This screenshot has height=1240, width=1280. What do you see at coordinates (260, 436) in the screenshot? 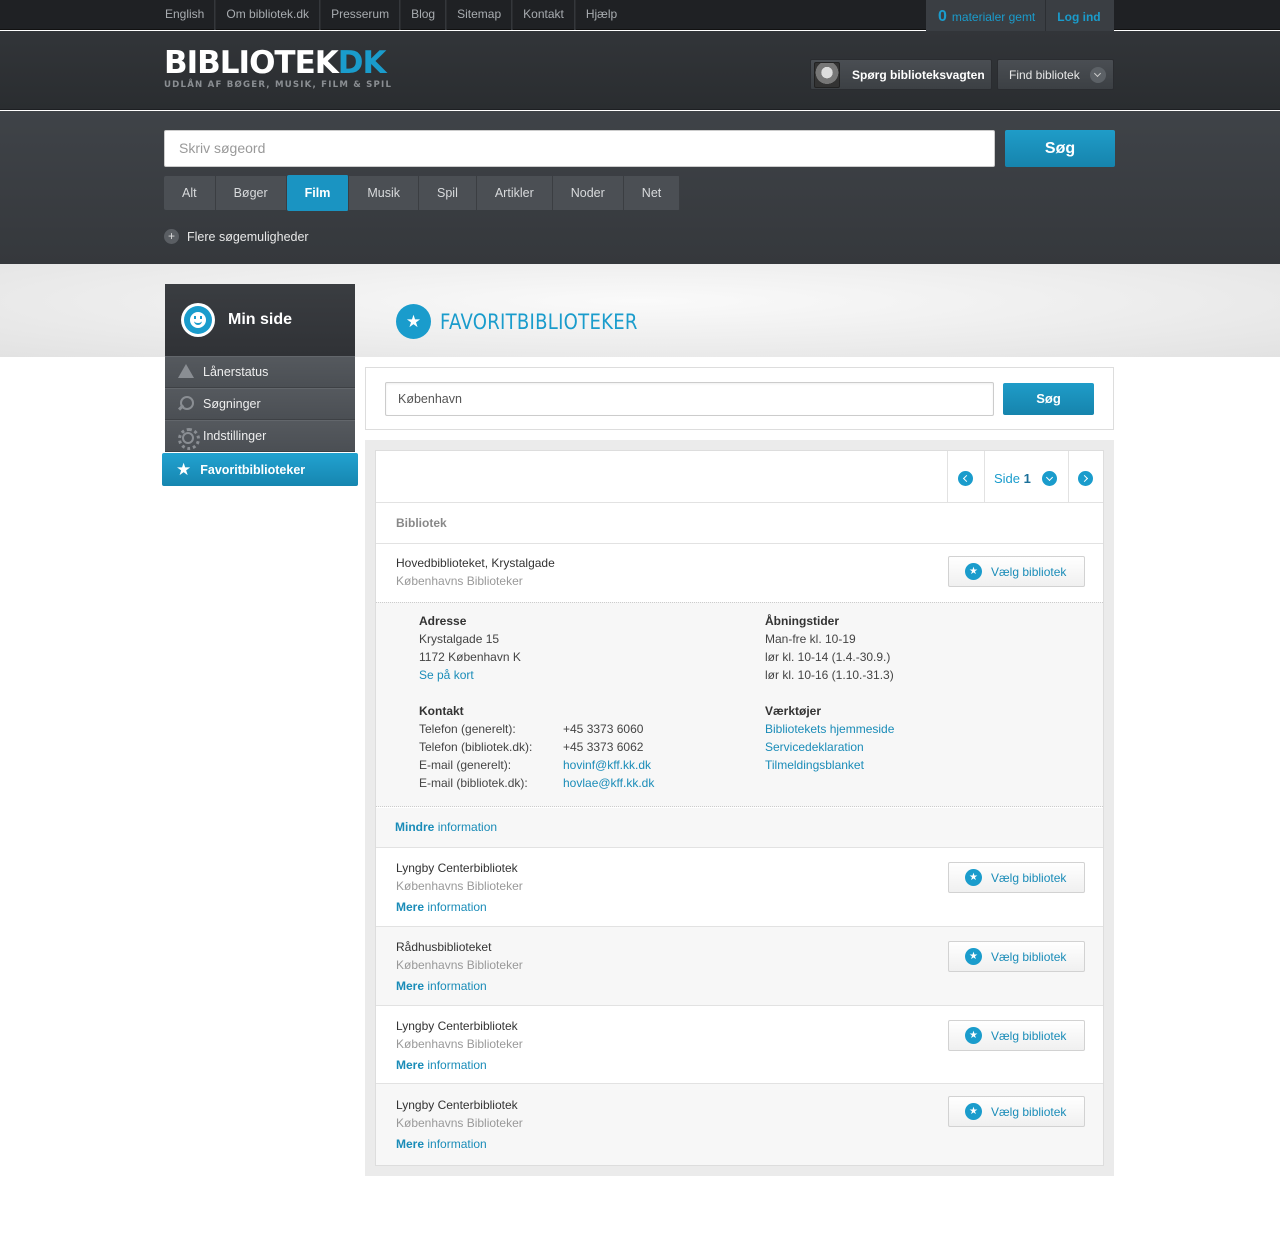
I see `sidebar-item-settings: Indstillinger` at bounding box center [260, 436].